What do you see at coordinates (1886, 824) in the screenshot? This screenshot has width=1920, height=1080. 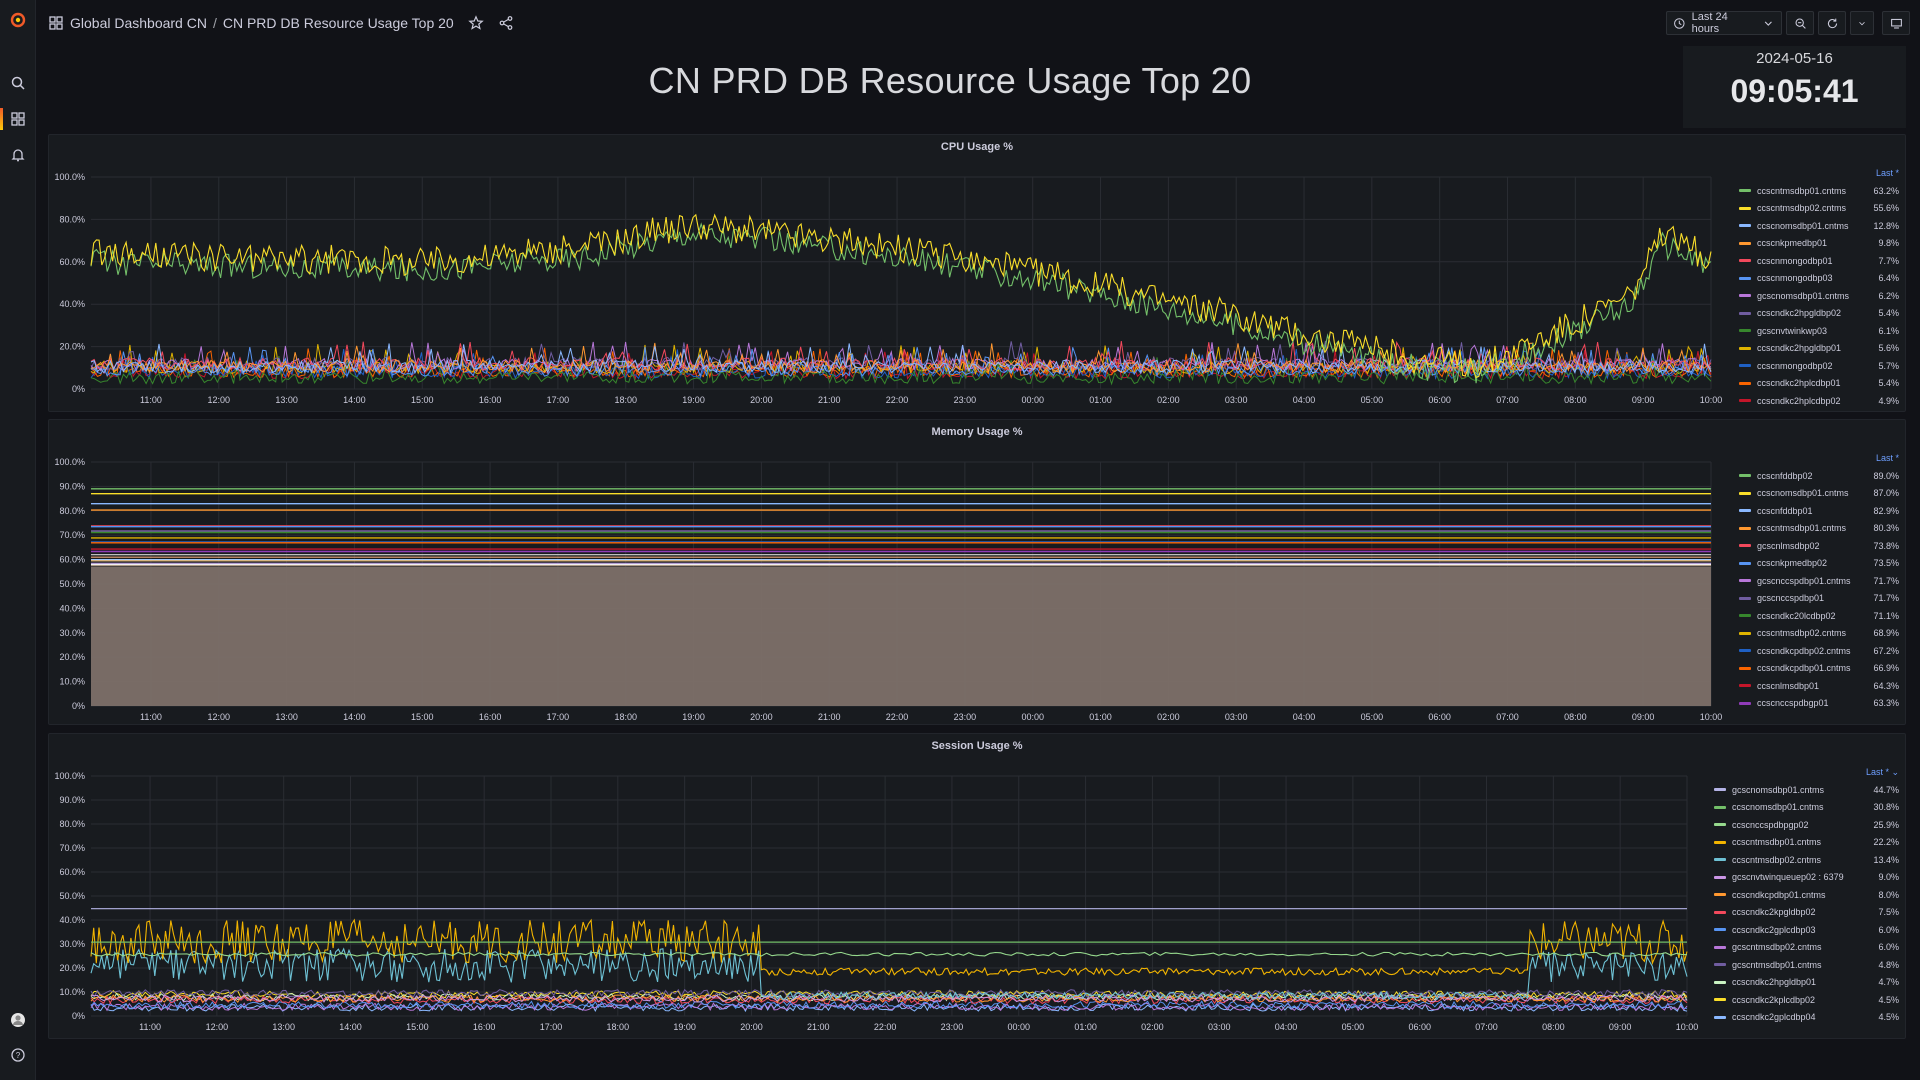 I see `legend-series-value: 25.9%` at bounding box center [1886, 824].